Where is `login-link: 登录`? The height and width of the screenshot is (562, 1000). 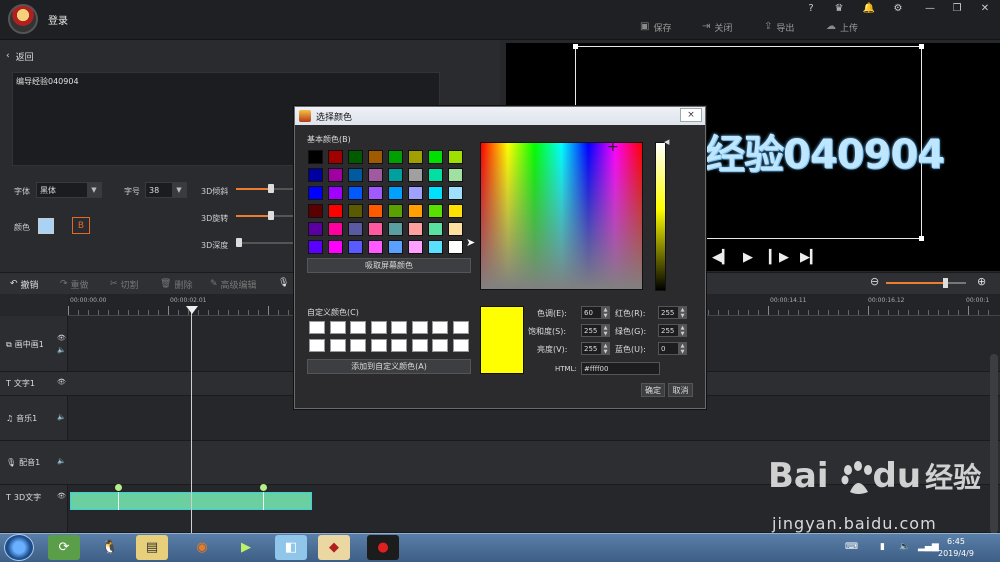
login-link: 登录 is located at coordinates (58, 19).